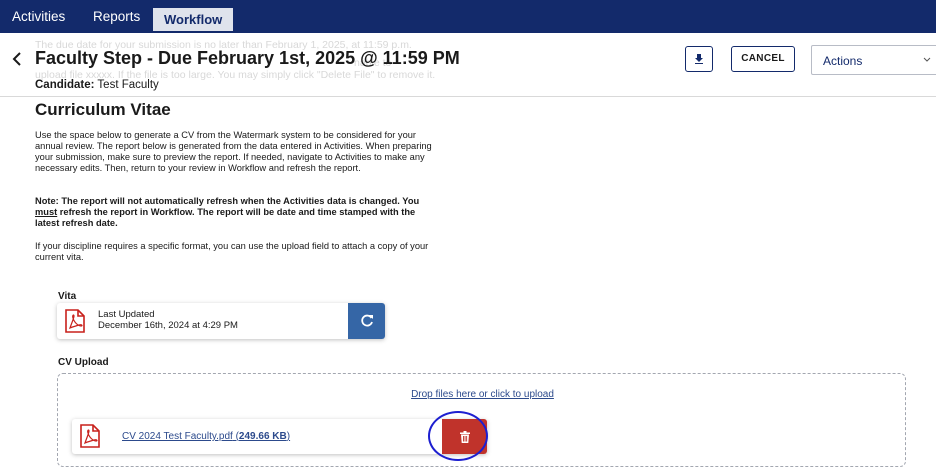 The image size is (936, 469). Describe the element at coordinates (168, 325) in the screenshot. I see `last-updated-value: December 16th, 2024 at 4:29 PM` at that location.